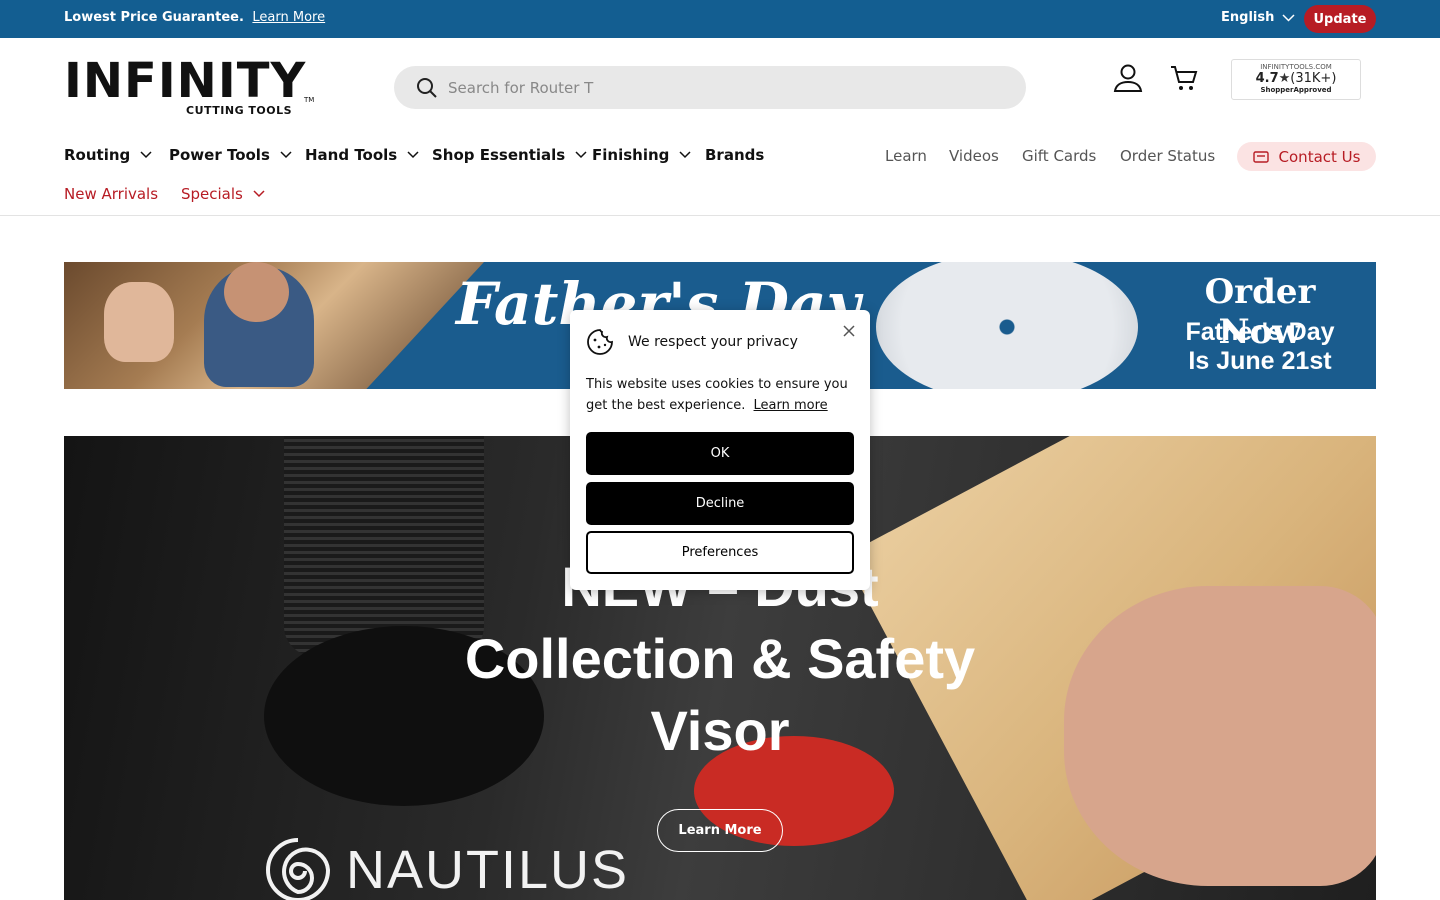  Describe the element at coordinates (974, 156) in the screenshot. I see `nav-videos: Videos` at that location.